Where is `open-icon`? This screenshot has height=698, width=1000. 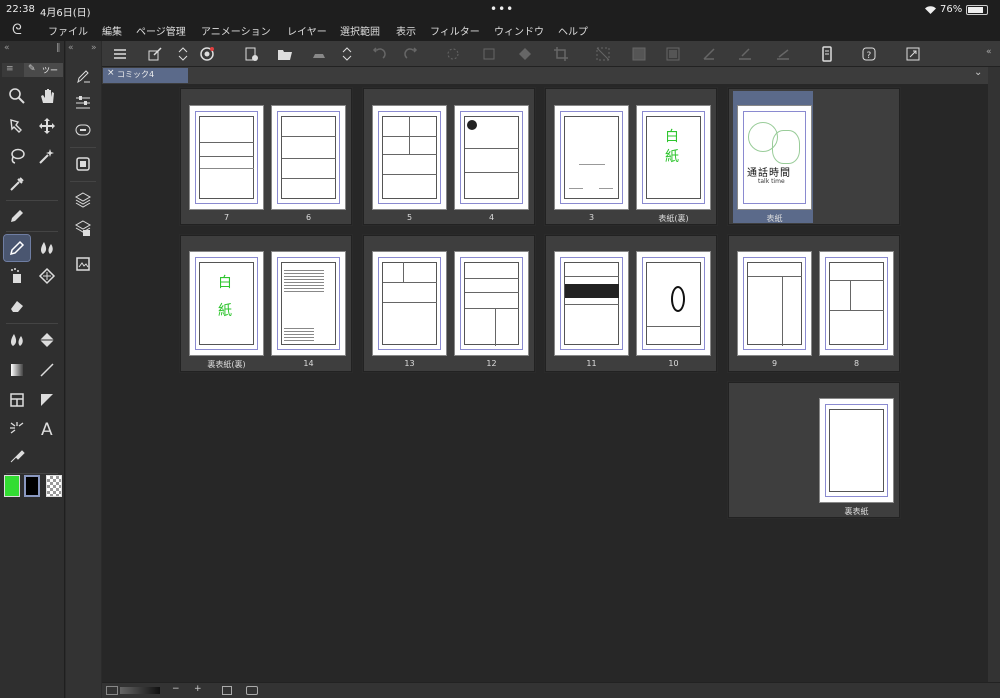 open-icon is located at coordinates (285, 54).